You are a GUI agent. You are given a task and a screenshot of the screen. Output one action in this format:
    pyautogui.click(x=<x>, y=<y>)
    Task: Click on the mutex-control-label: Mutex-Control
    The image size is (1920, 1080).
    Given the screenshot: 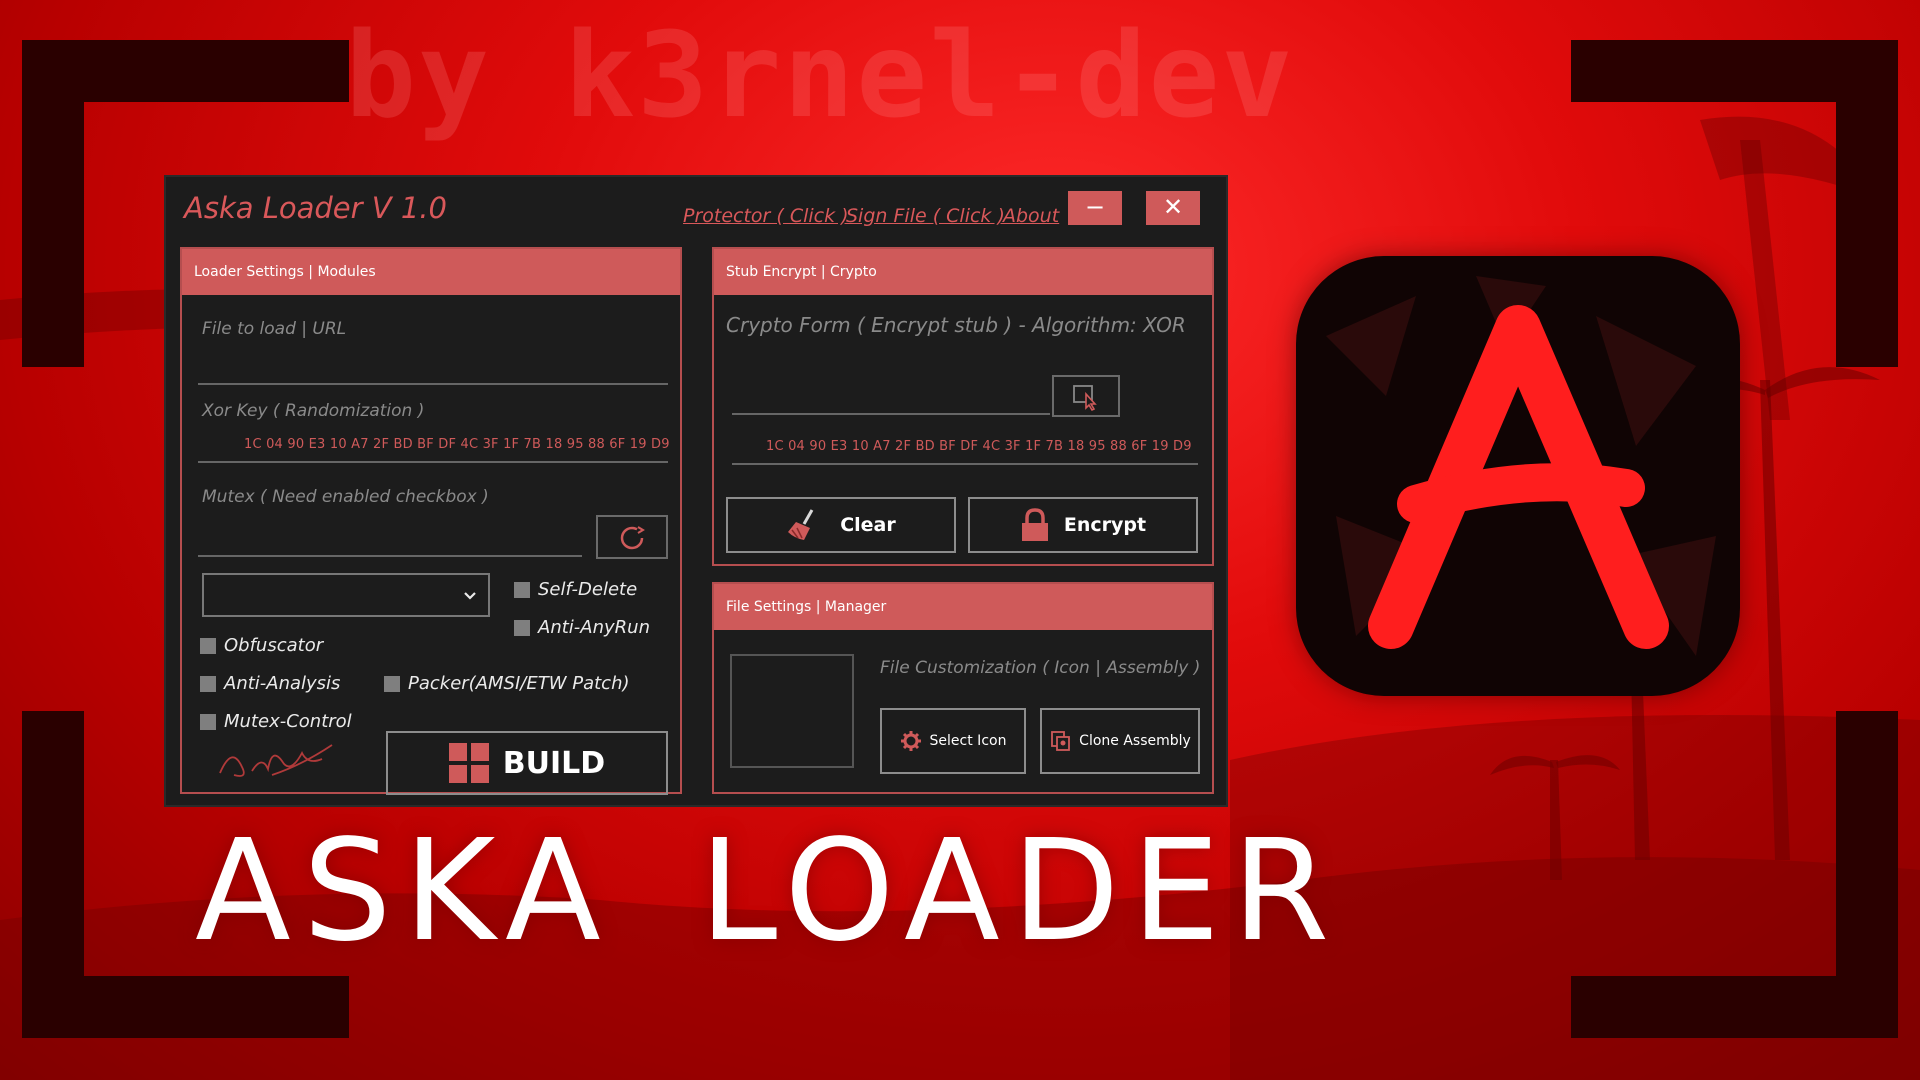 What is the action you would take?
    pyautogui.click(x=288, y=721)
    